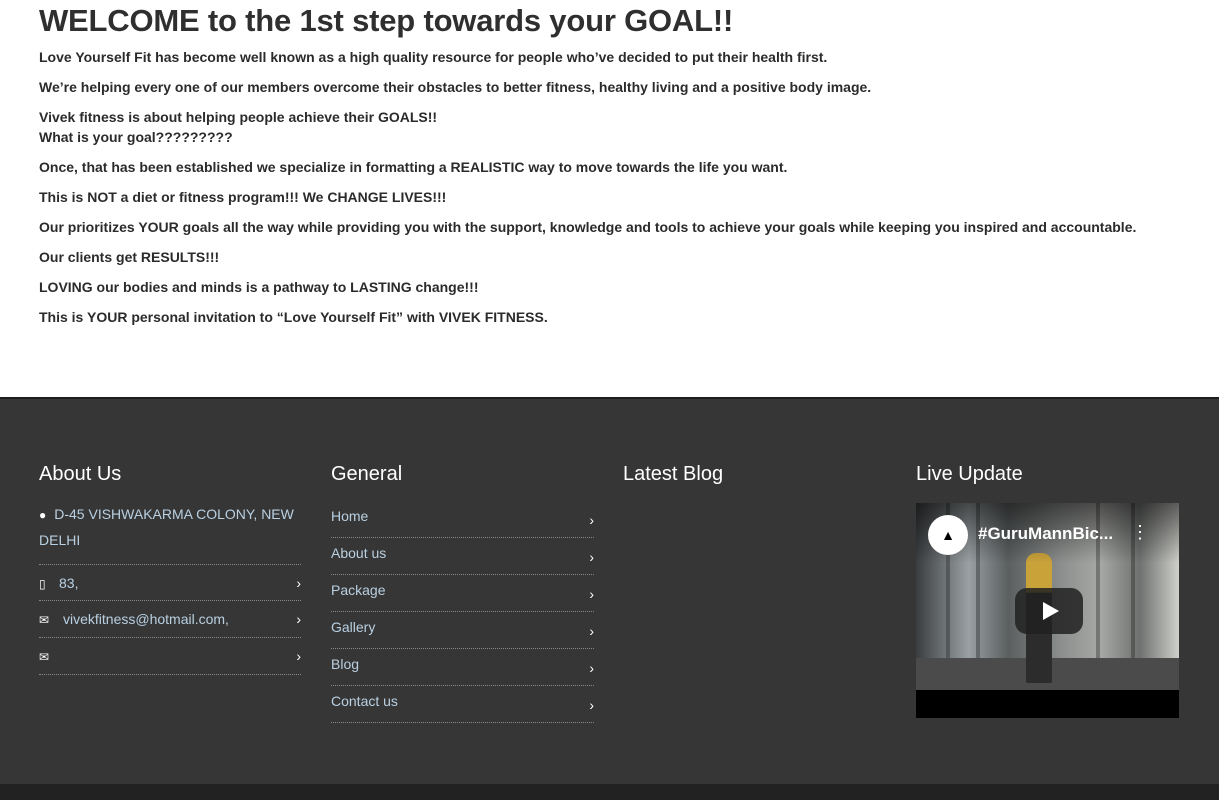 Image resolution: width=1219 pixels, height=800 pixels. What do you see at coordinates (146, 619) in the screenshot?
I see `email-text: vivekfitness@hotmail.com,` at bounding box center [146, 619].